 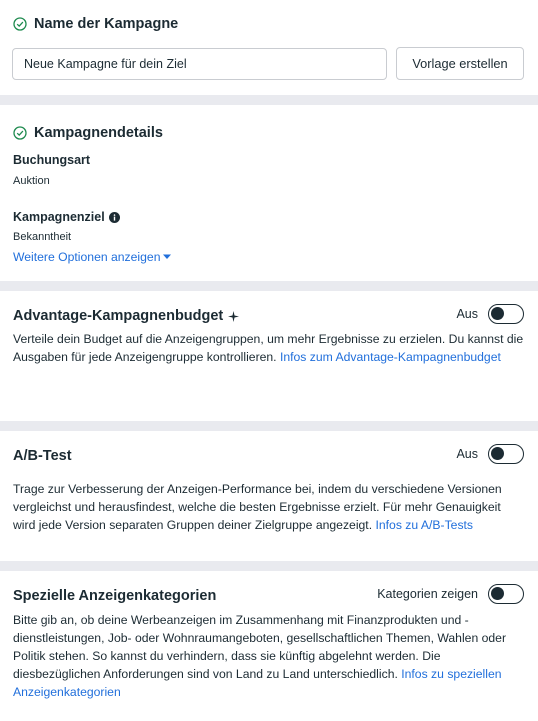 I want to click on advantage-toggle-label: Aus, so click(x=467, y=314).